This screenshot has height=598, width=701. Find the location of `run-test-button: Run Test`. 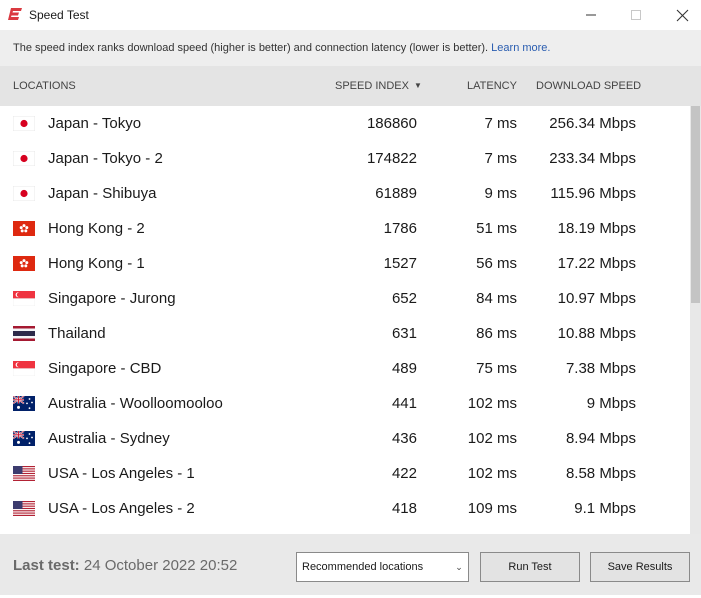

run-test-button: Run Test is located at coordinates (530, 567).